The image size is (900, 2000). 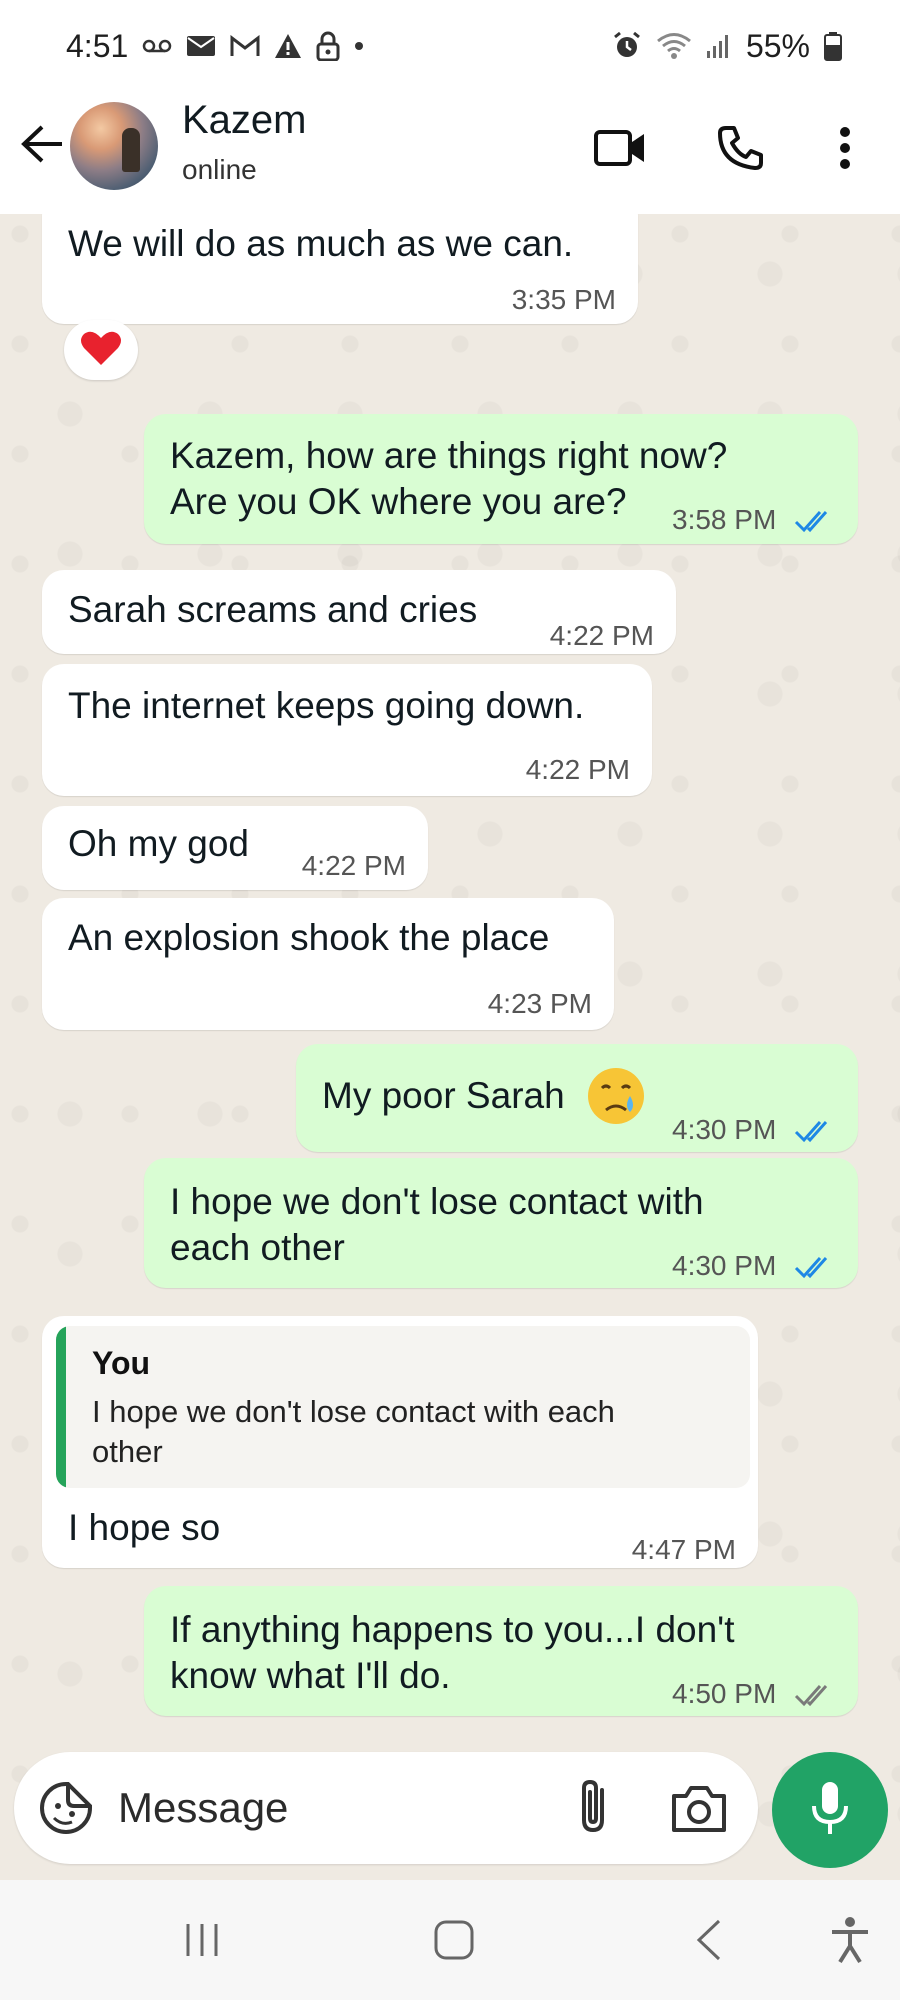 What do you see at coordinates (449, 455) in the screenshot?
I see `message-text-line: Kazem, how are things right now?` at bounding box center [449, 455].